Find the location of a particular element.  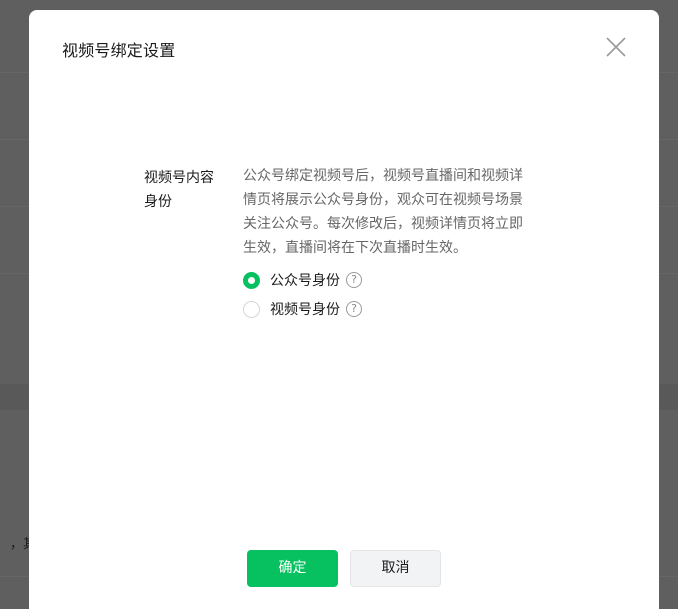

description-line: 关注公众号。每次修改后，视频详情页将立即 is located at coordinates (383, 224).